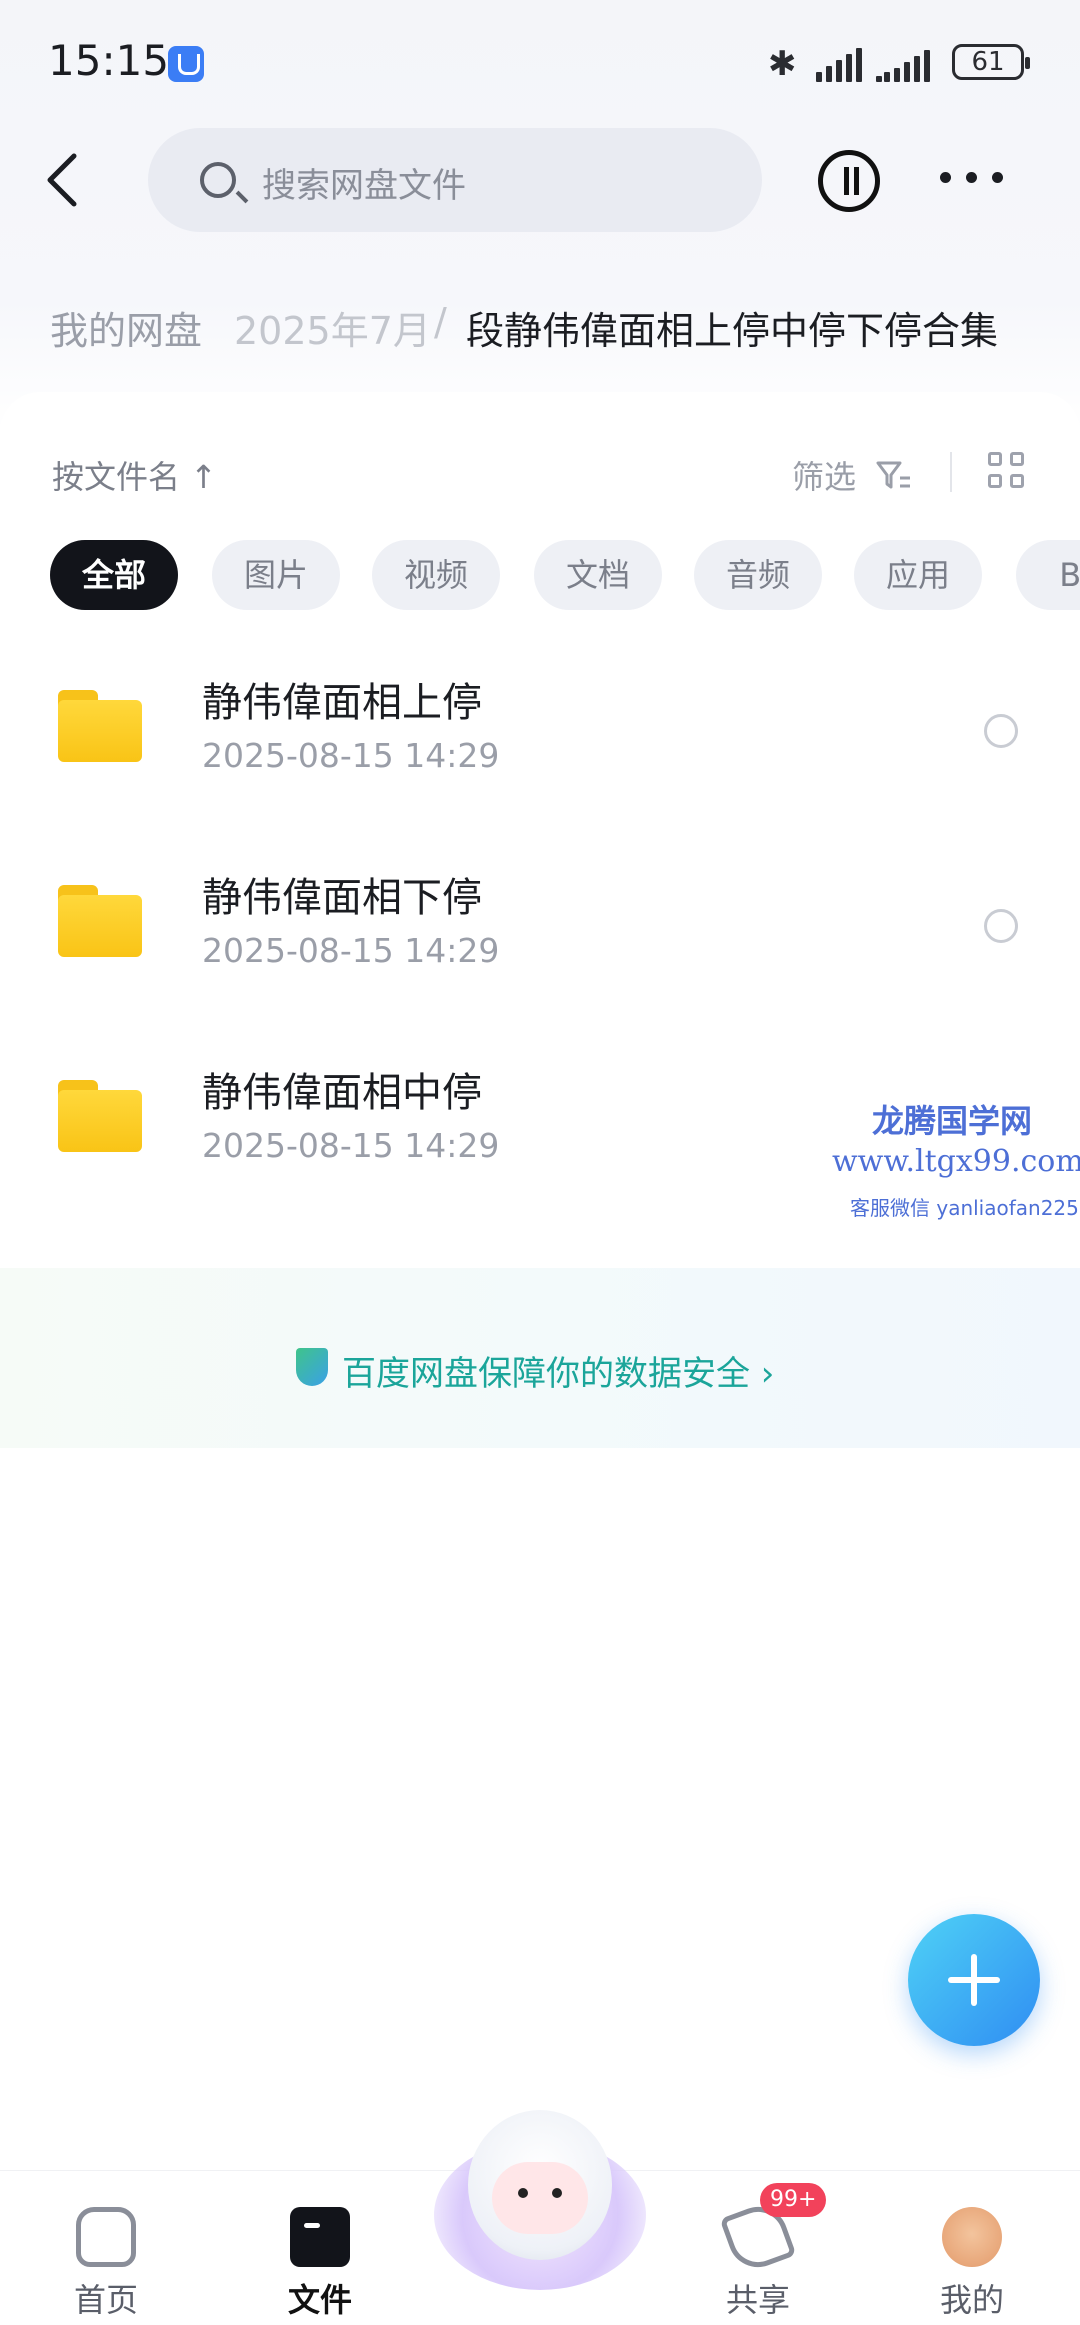  I want to click on back-arrow-icon, so click(62, 180).